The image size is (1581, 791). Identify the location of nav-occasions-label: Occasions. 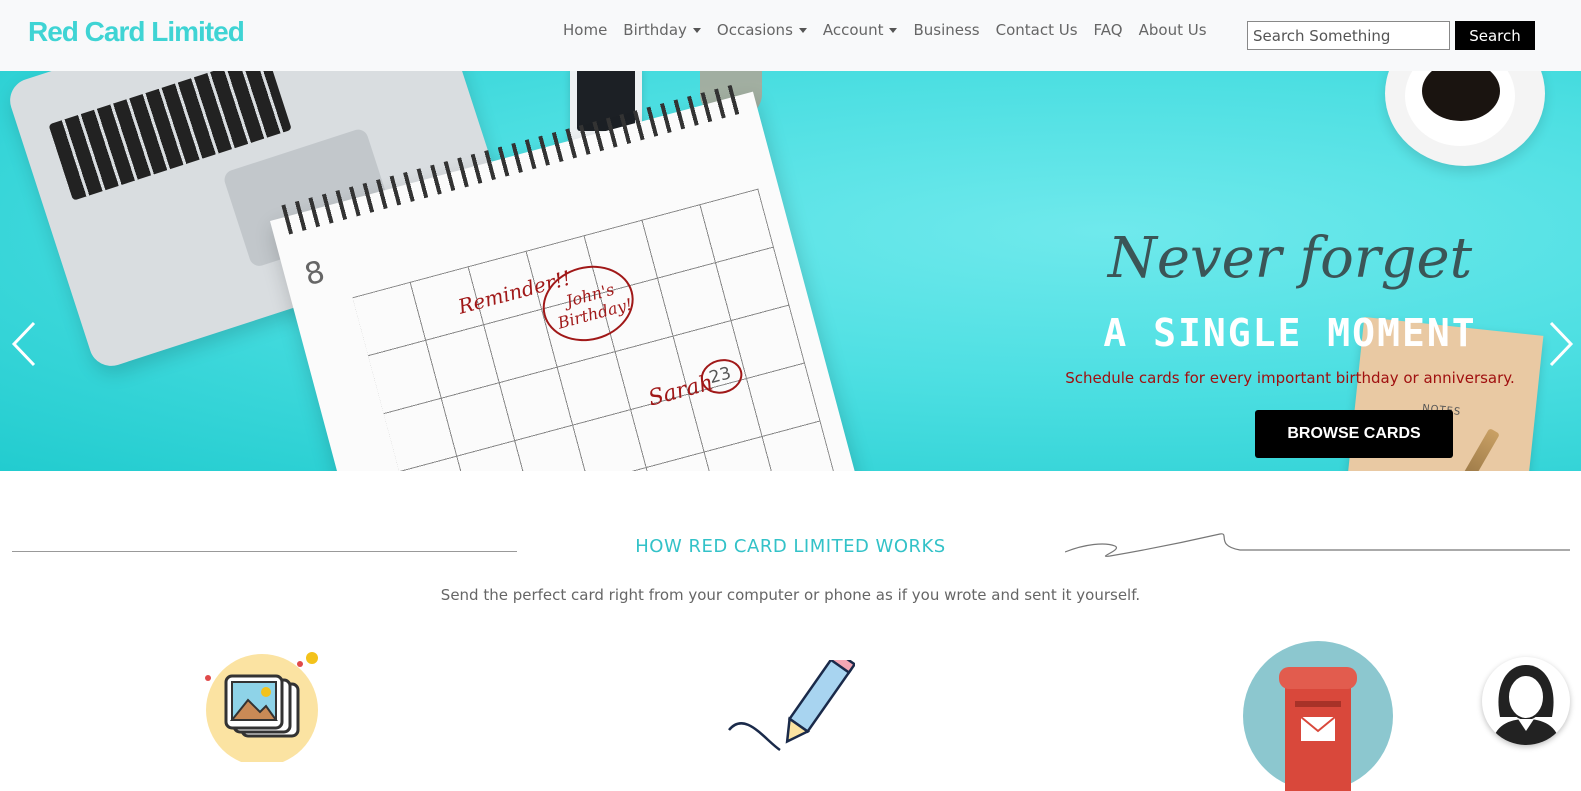
(754, 30).